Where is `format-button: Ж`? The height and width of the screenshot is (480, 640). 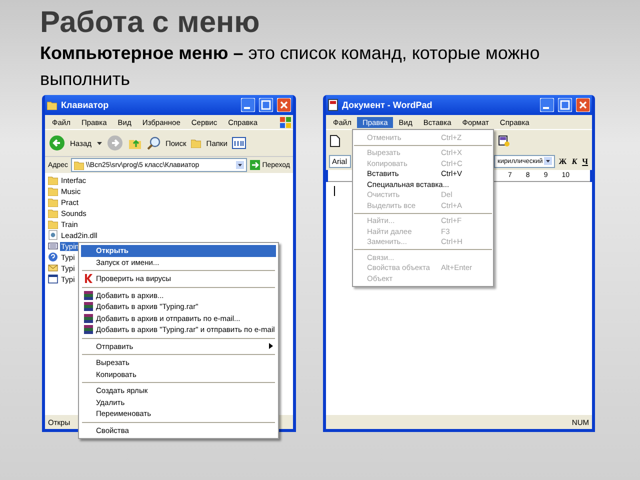
format-button: Ж is located at coordinates (563, 161).